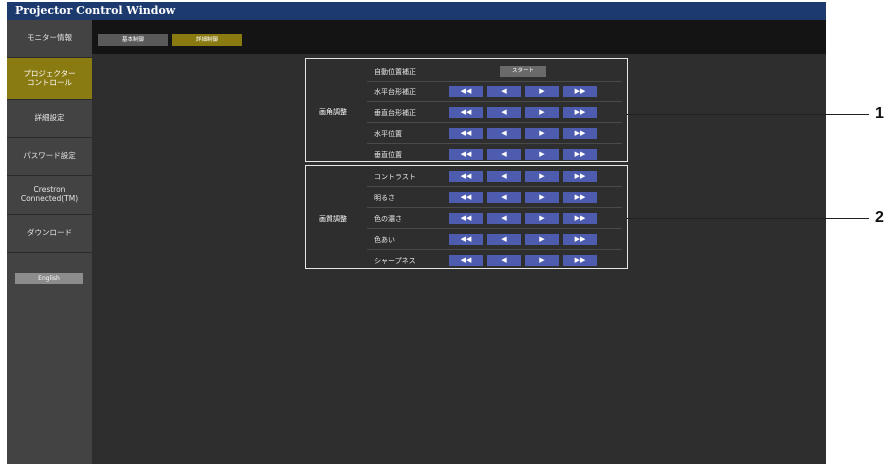  What do you see at coordinates (580, 239) in the screenshot?
I see `tint-fast-right-button: ▶▶` at bounding box center [580, 239].